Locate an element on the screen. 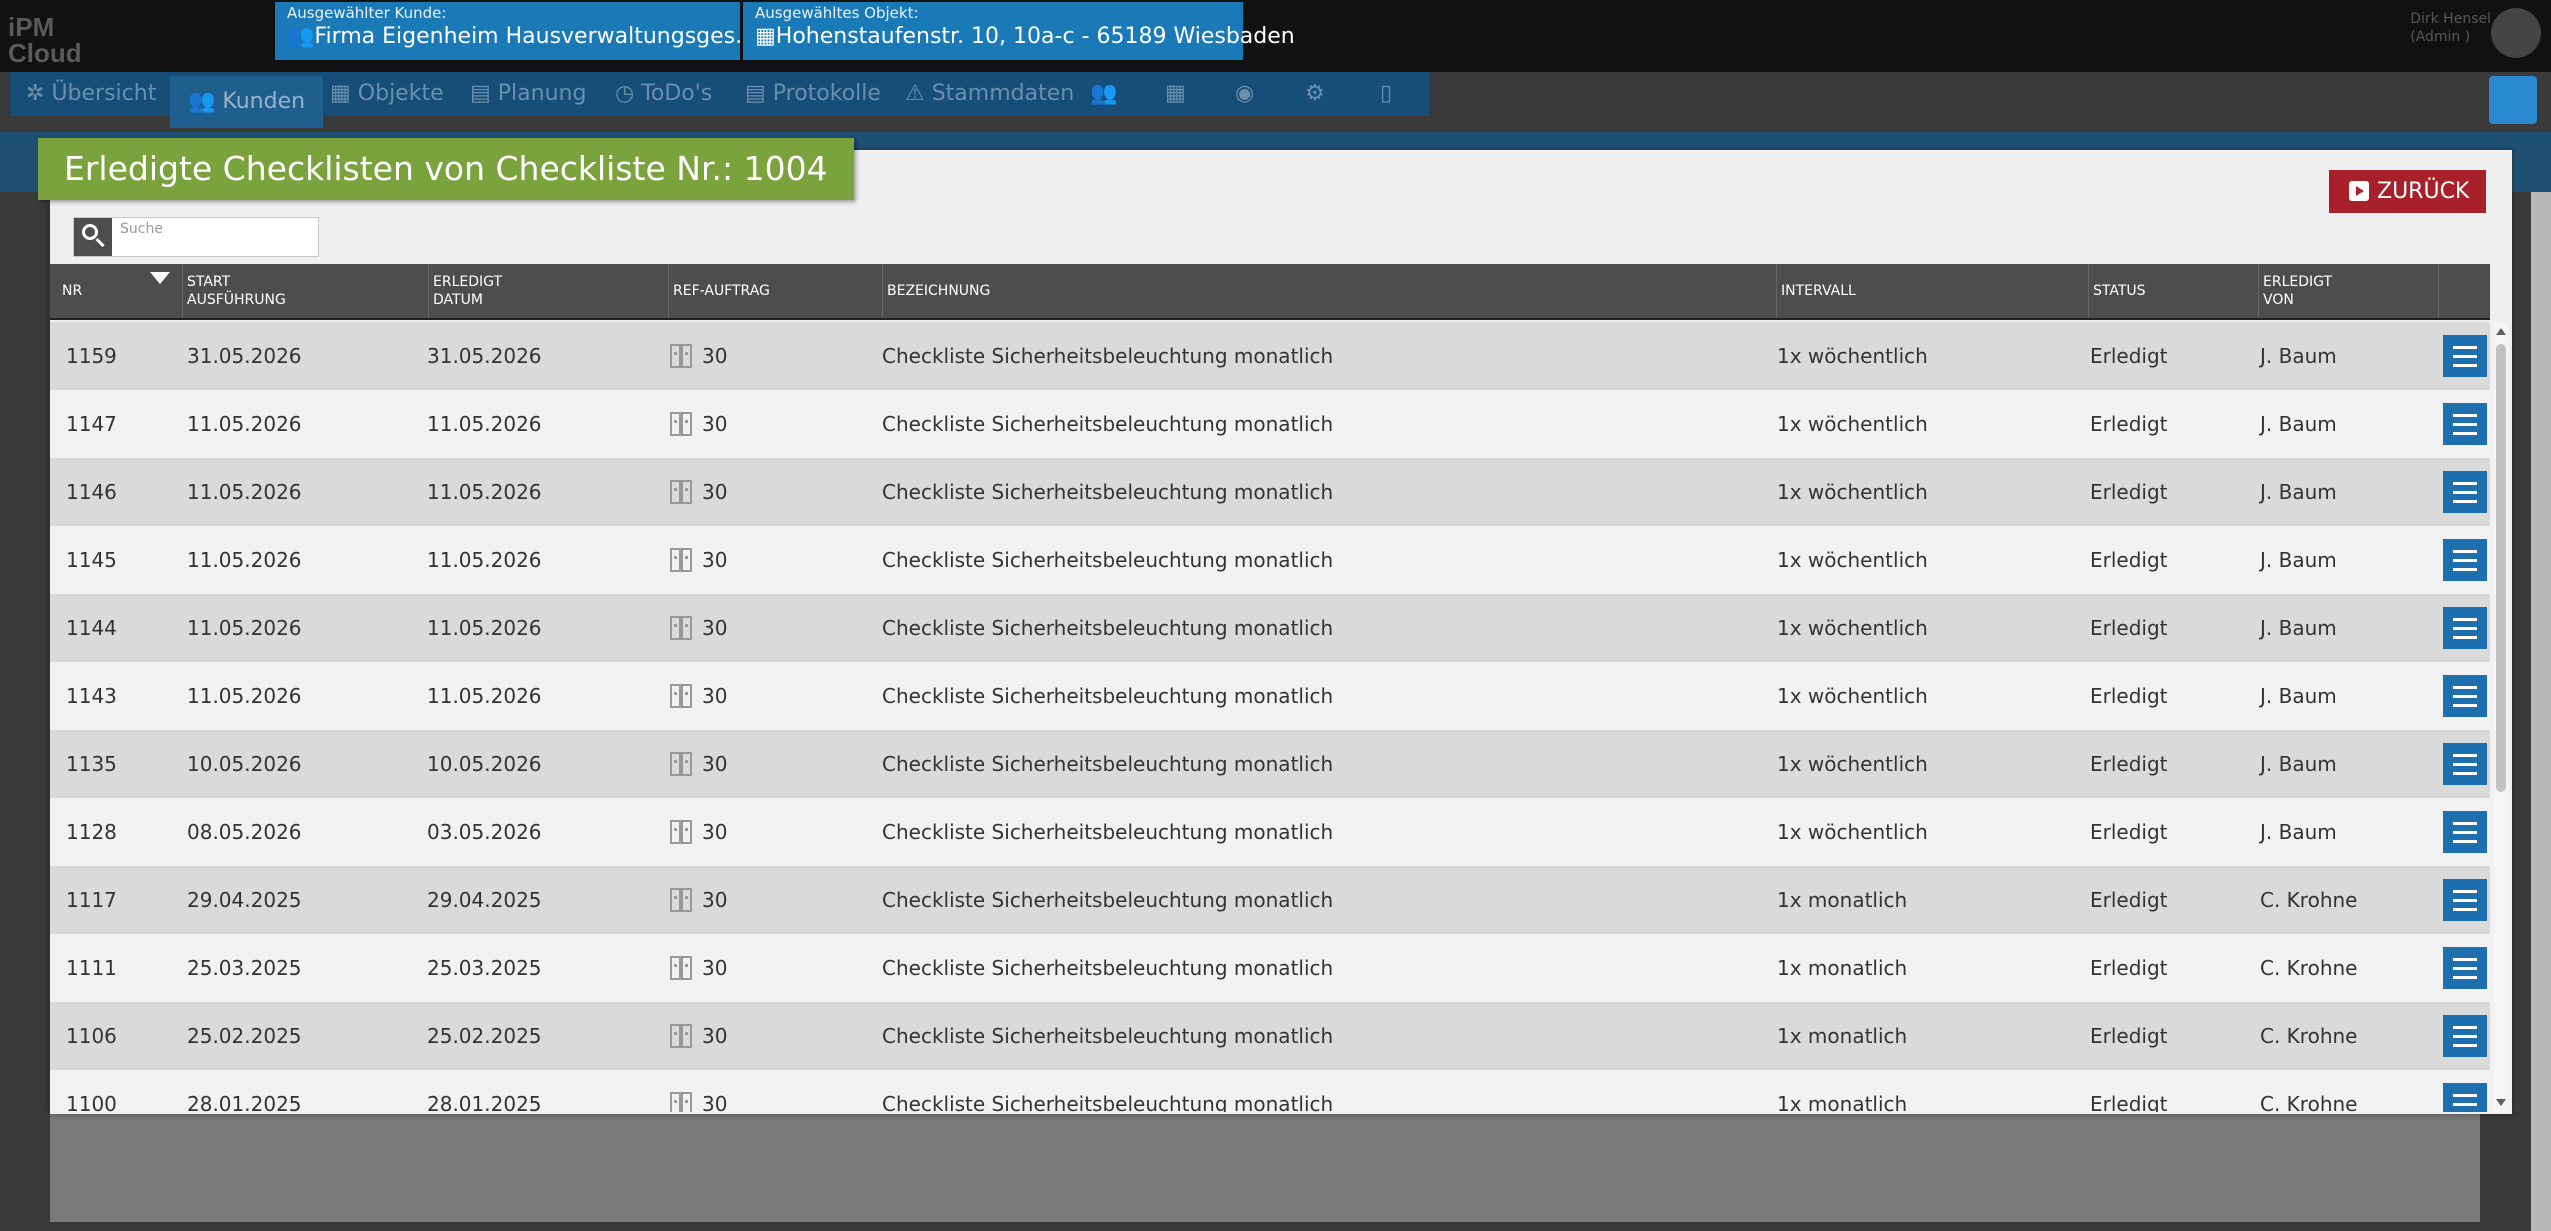  cell-start-ausfuehrung: 25.03.2025 is located at coordinates (244, 968).